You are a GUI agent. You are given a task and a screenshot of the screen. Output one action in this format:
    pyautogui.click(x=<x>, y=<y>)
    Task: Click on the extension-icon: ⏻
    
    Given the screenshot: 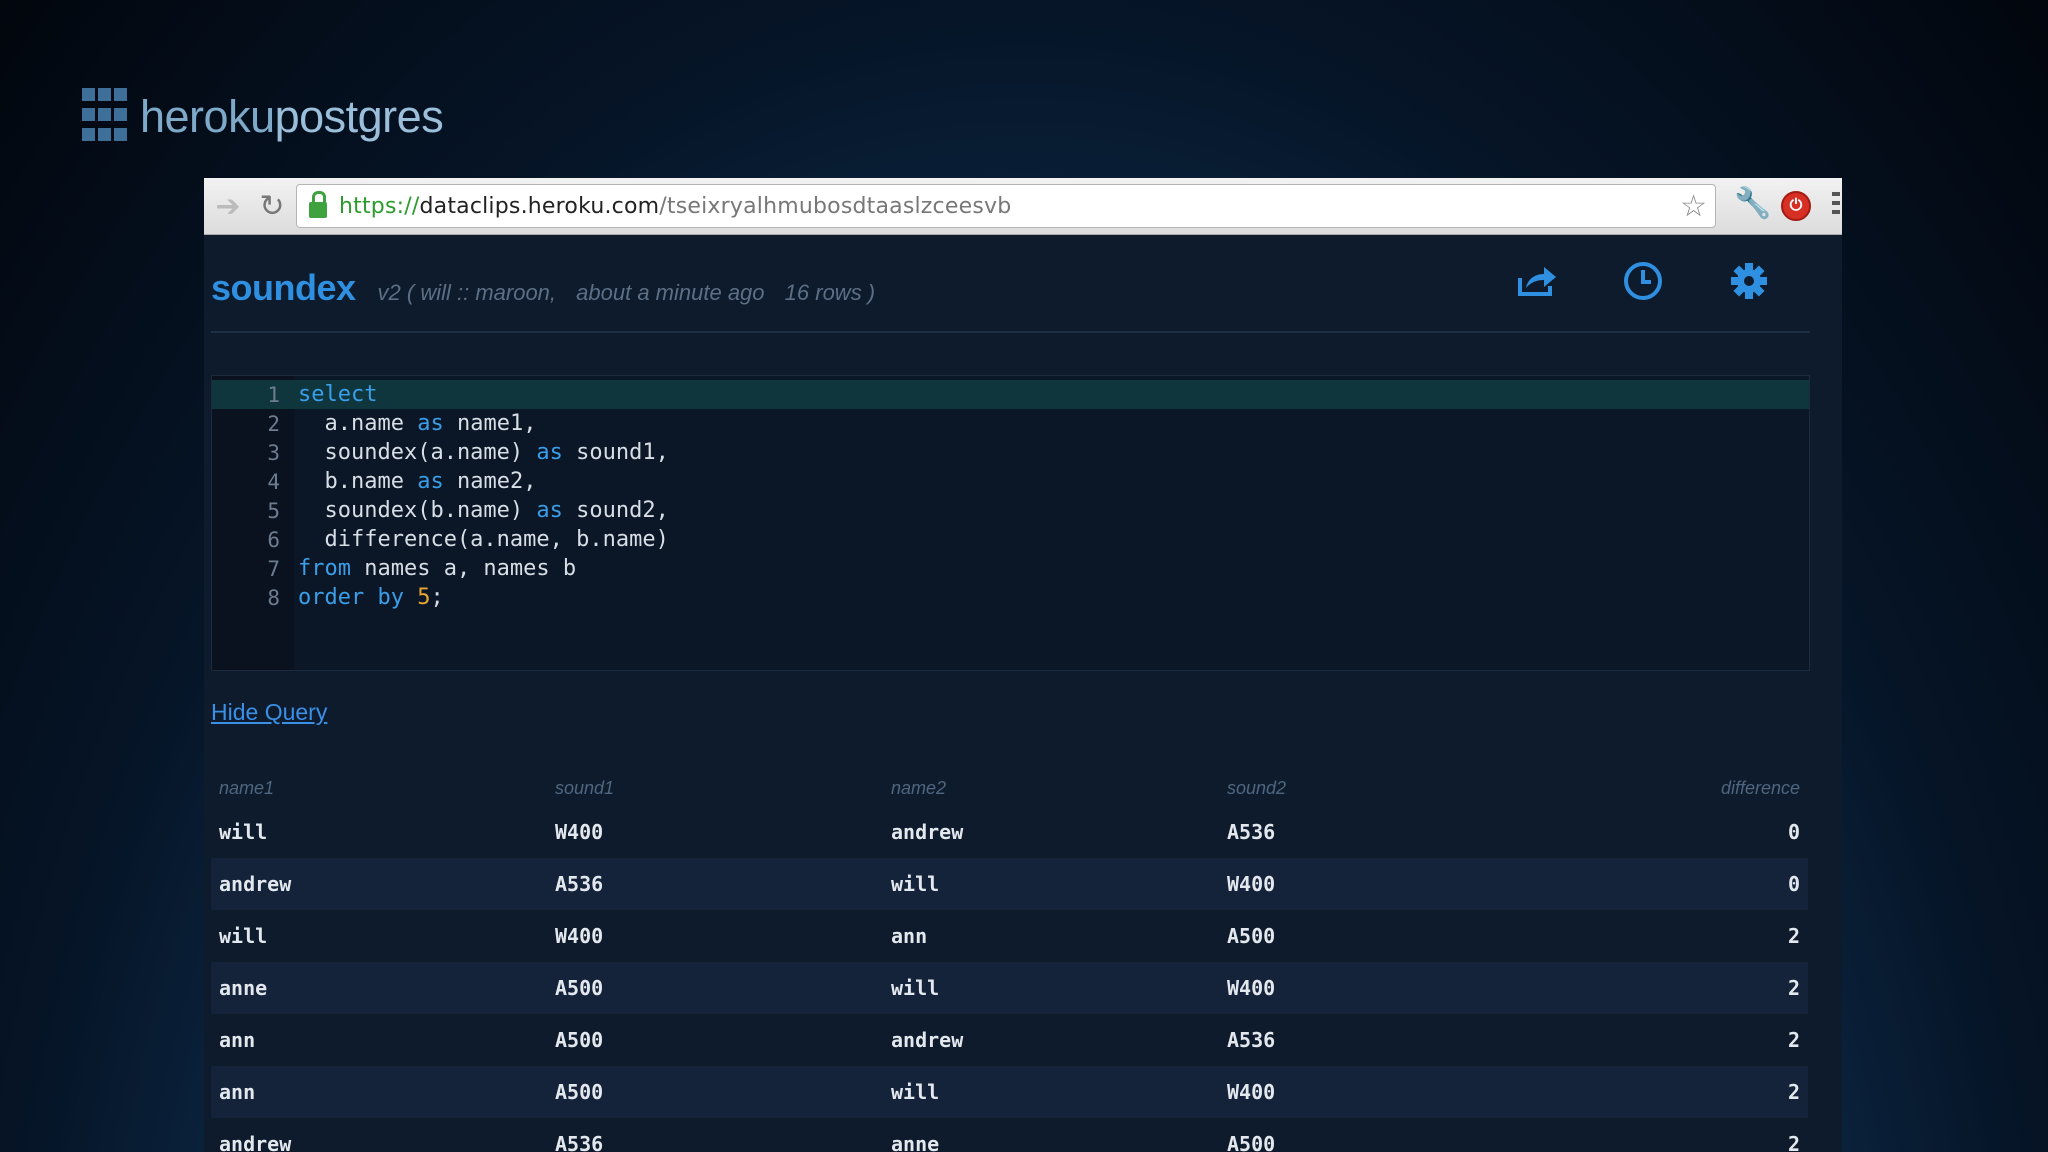 What is the action you would take?
    pyautogui.click(x=1796, y=206)
    